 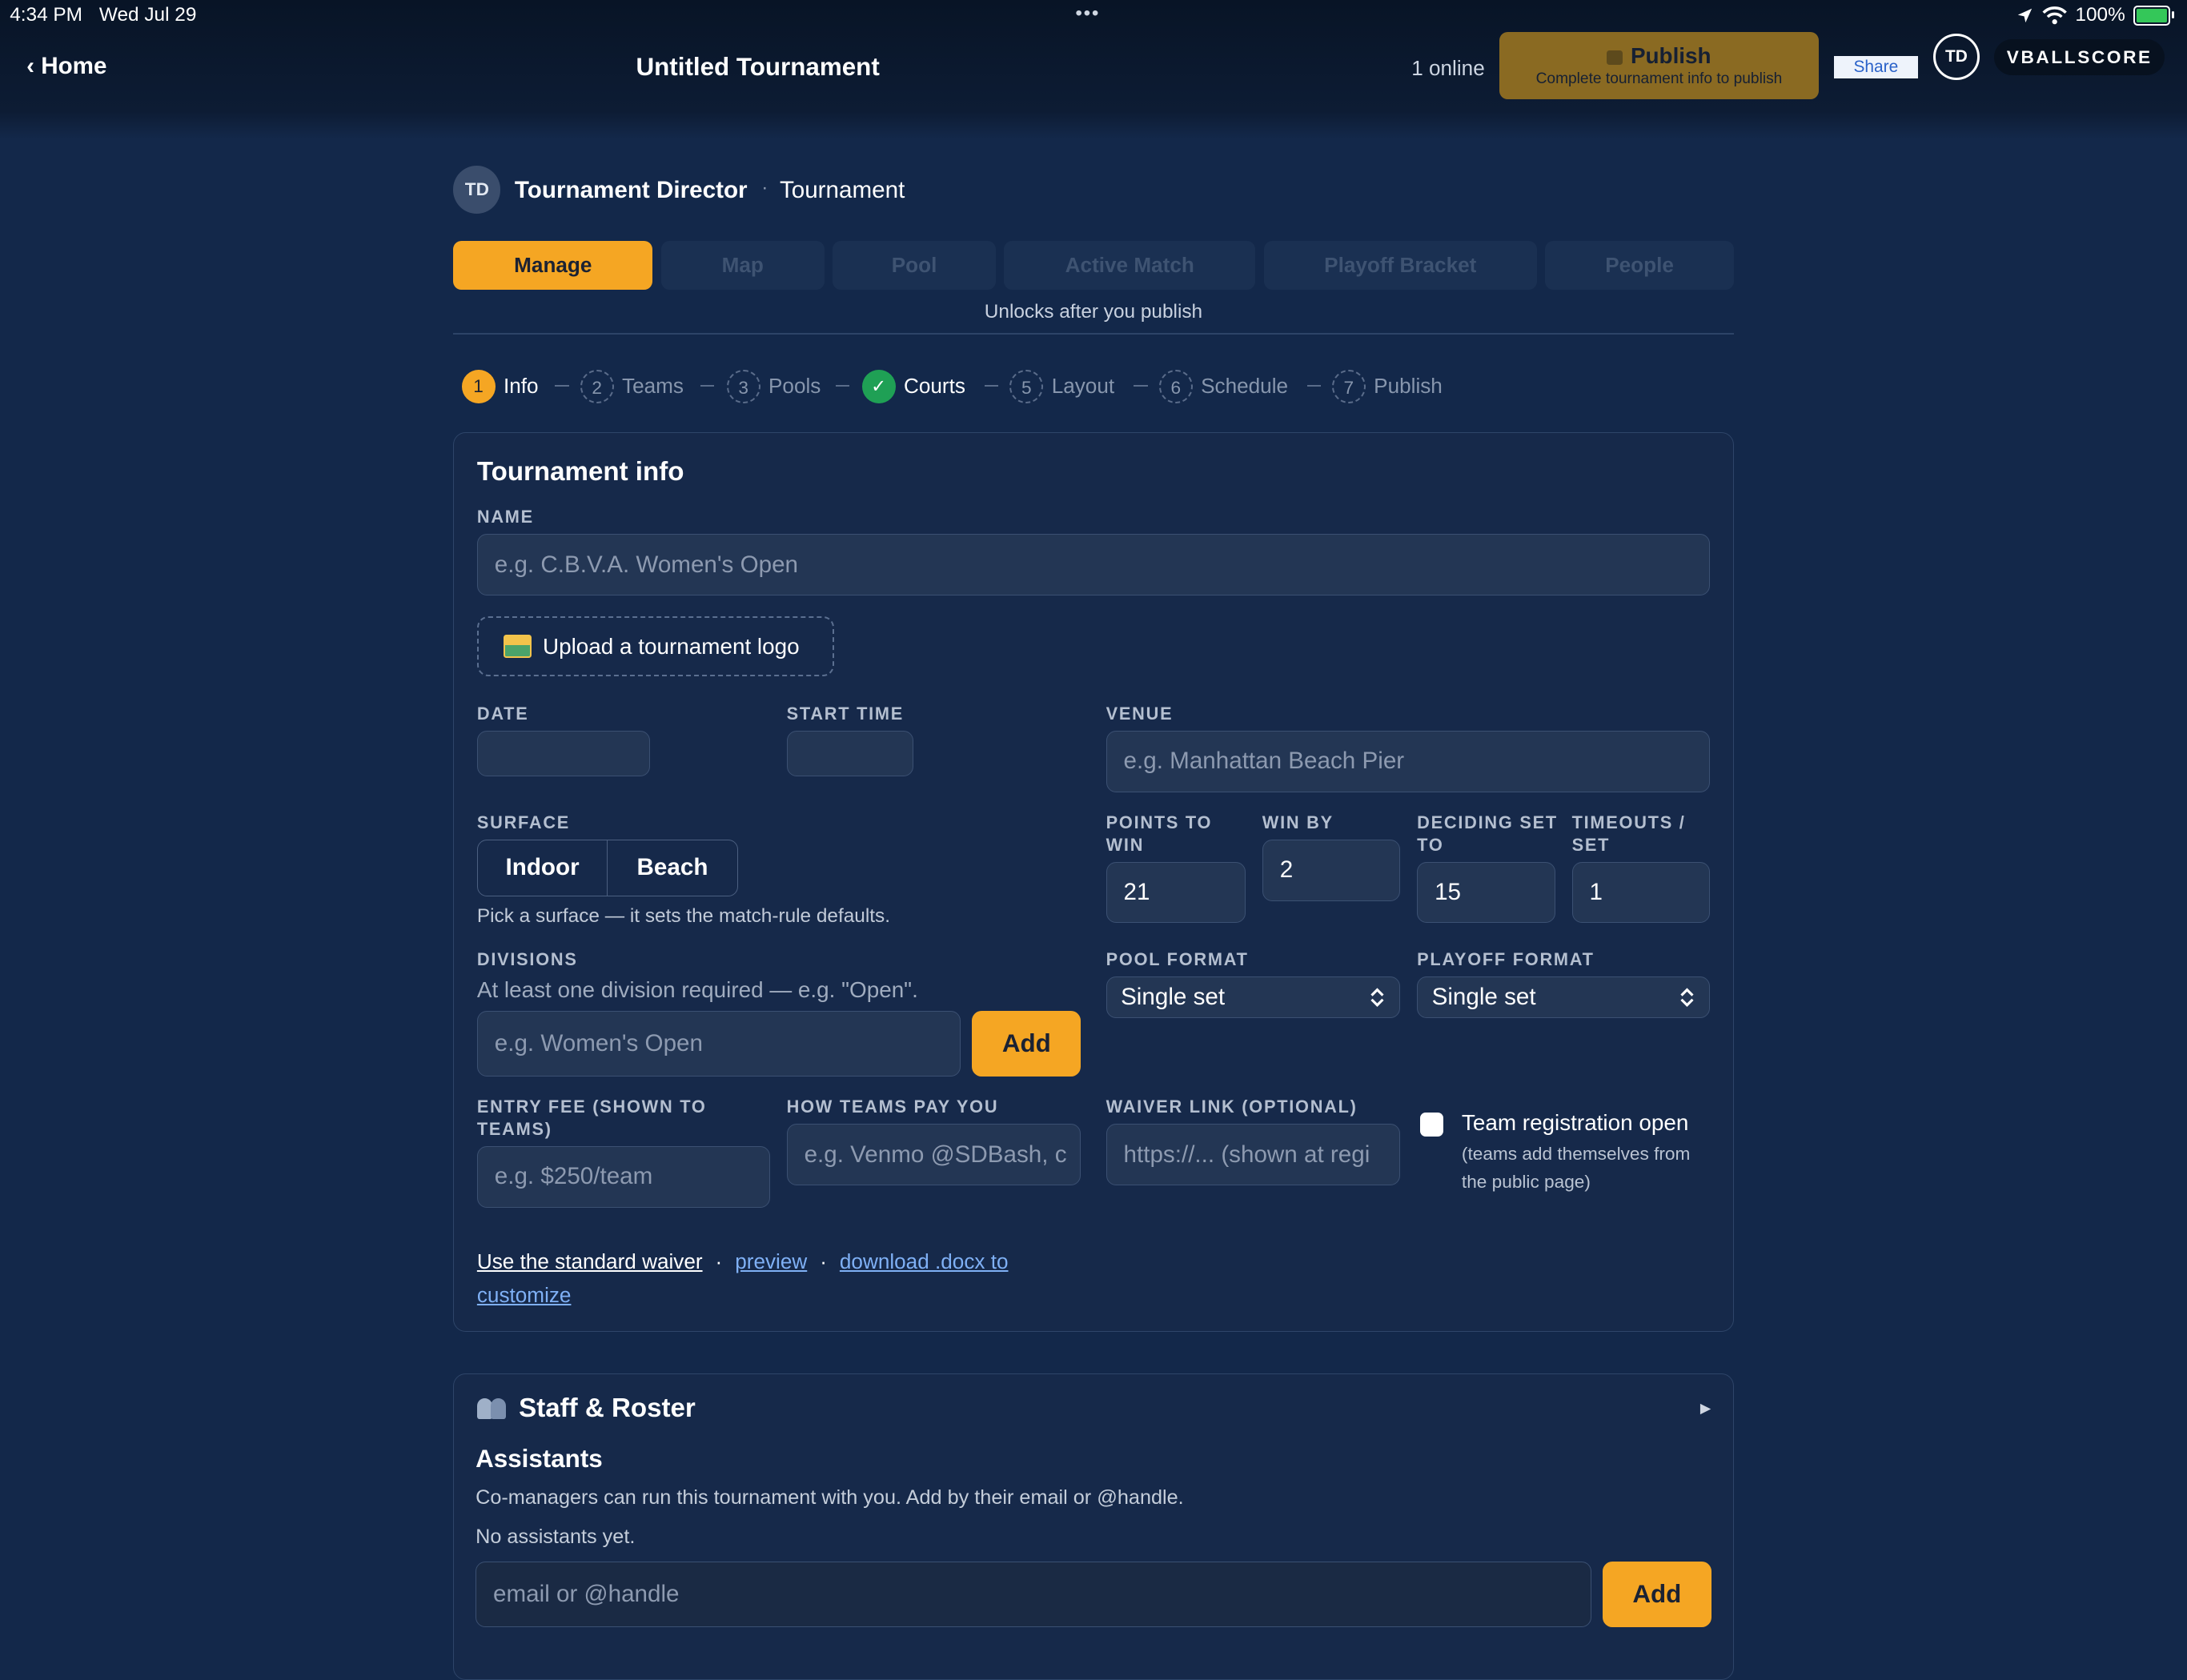 I want to click on battery-icon, so click(x=2154, y=15).